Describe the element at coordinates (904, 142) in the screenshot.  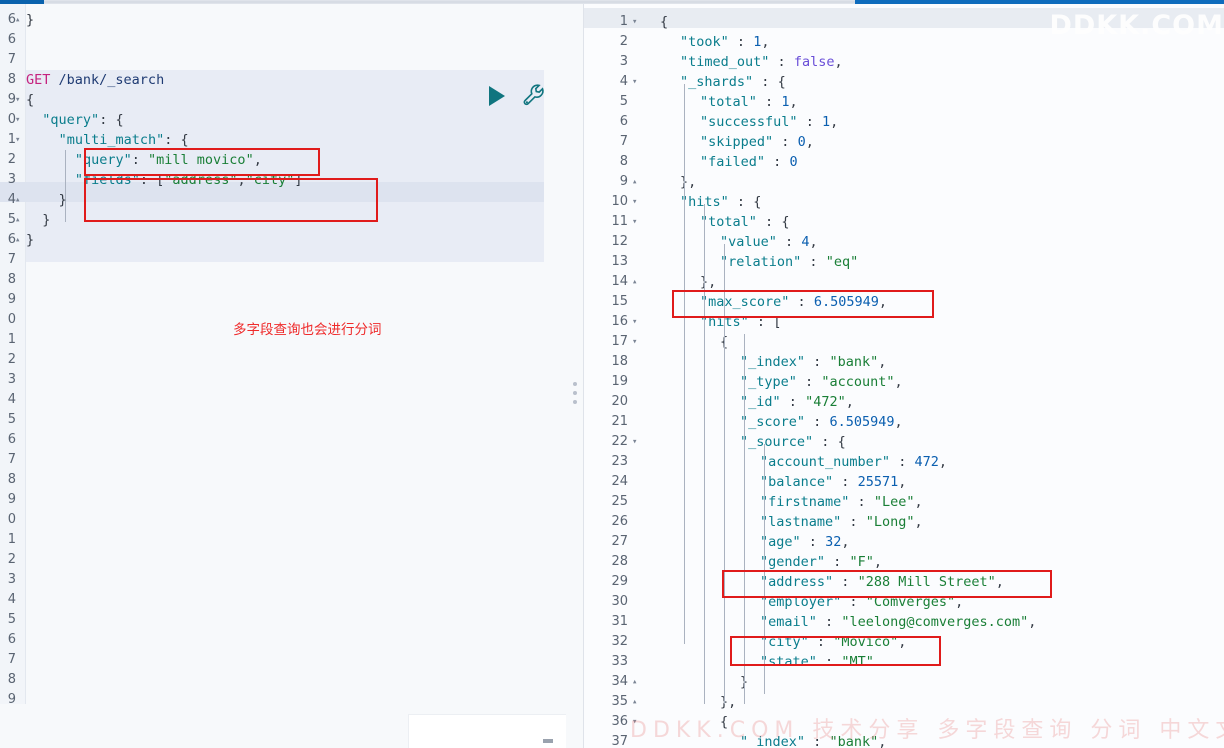
I see `response-code-line: 7 "skipped" : 0,` at that location.